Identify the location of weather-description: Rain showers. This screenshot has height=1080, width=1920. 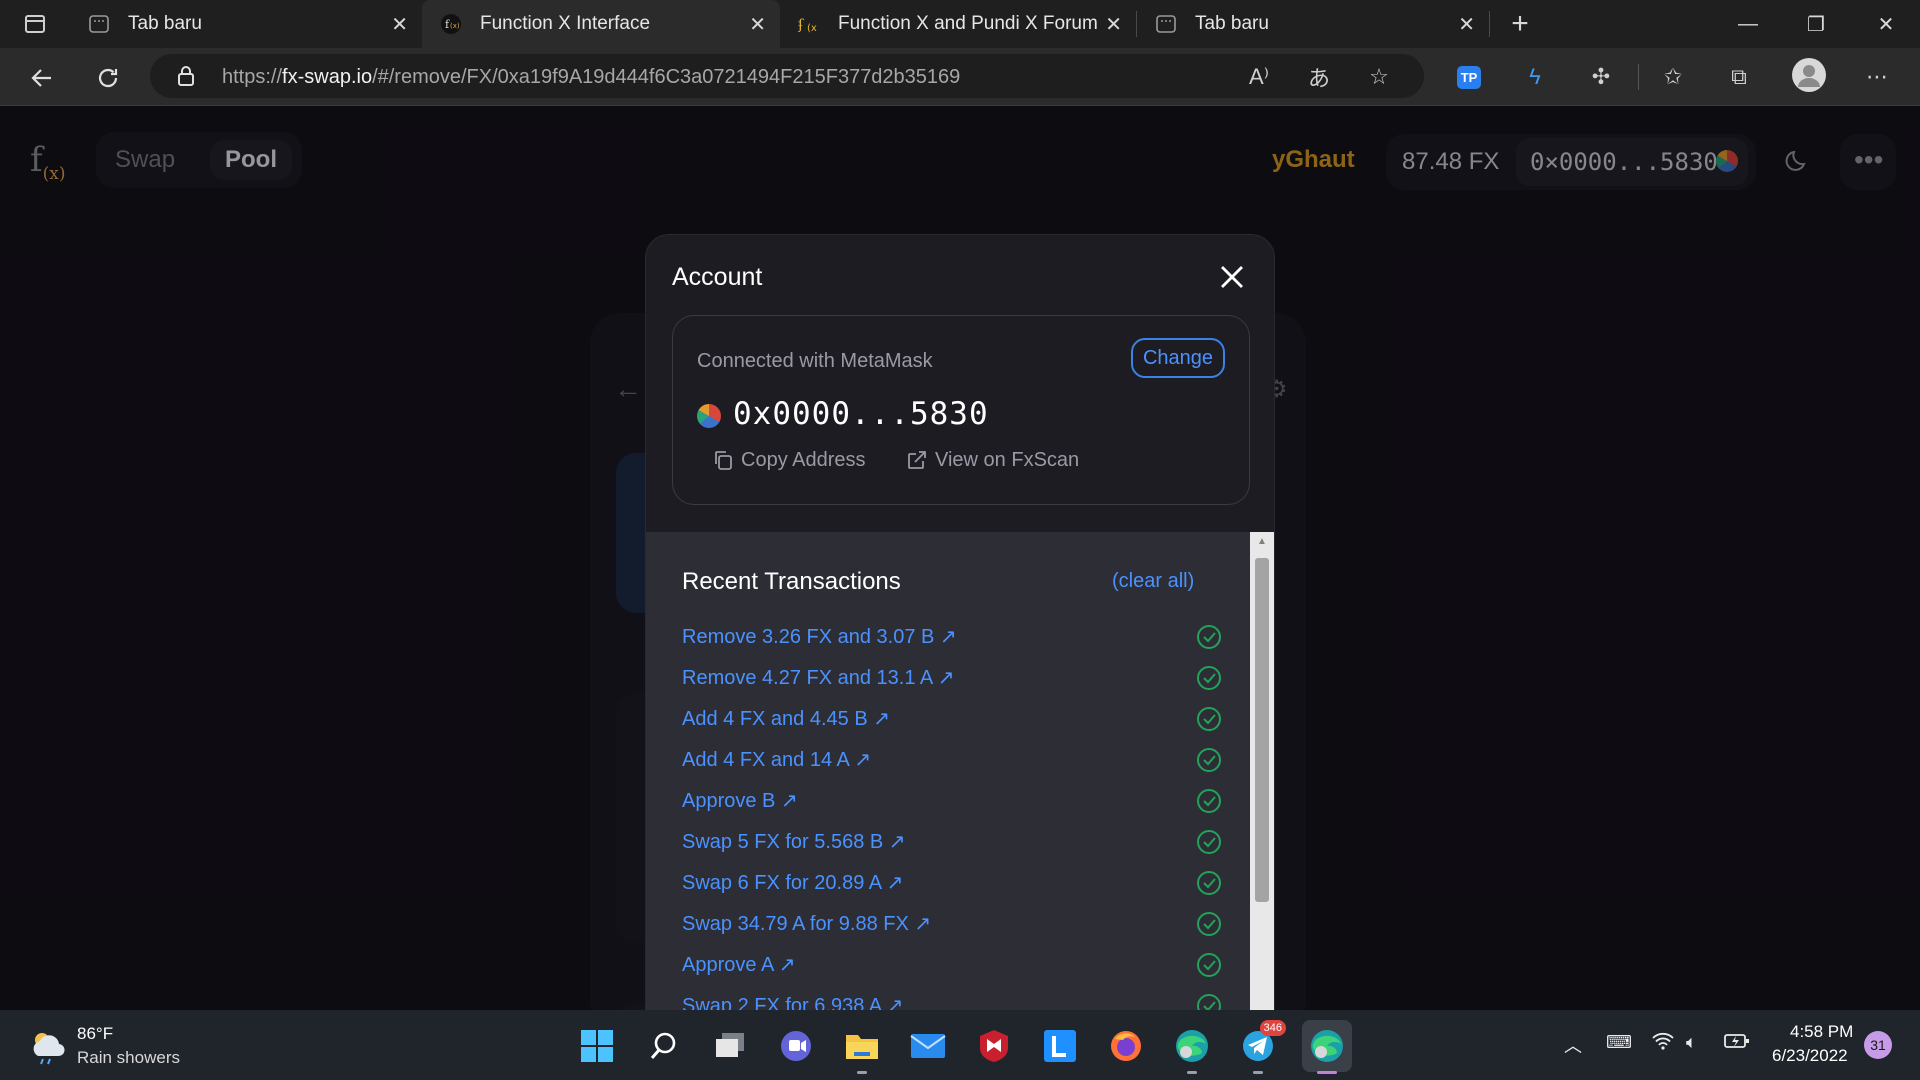
(128, 1058).